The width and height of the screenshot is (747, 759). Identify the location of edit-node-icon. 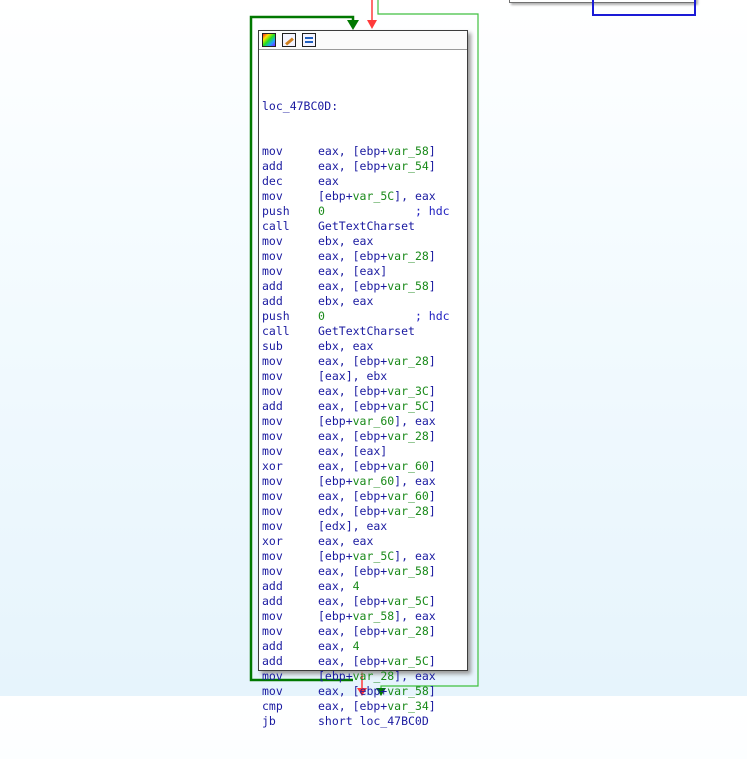
(289, 40).